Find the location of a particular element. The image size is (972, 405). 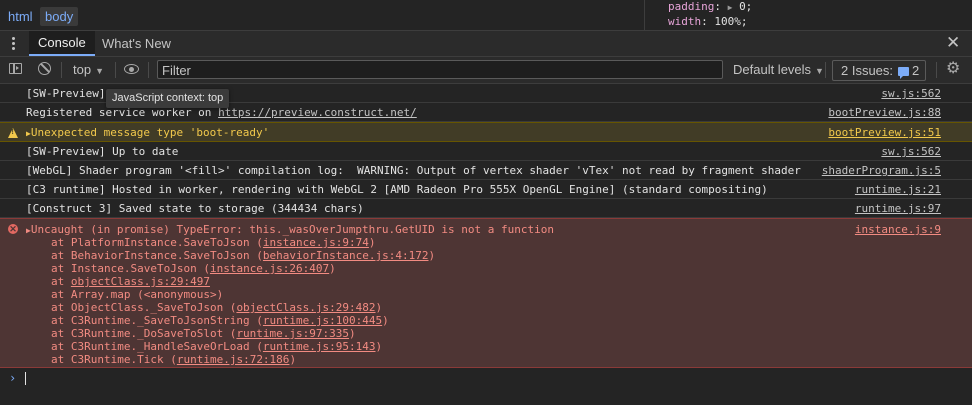

frame-link: runtime.js:97:335 is located at coordinates (292, 333).